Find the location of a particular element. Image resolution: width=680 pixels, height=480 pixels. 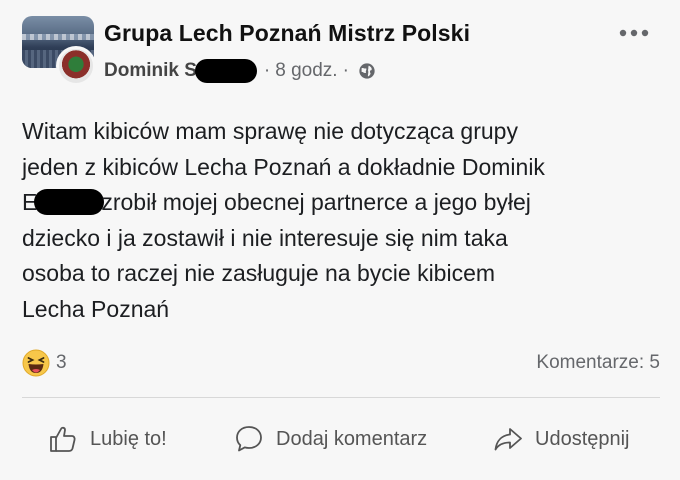

share-arrow-icon is located at coordinates (508, 439).